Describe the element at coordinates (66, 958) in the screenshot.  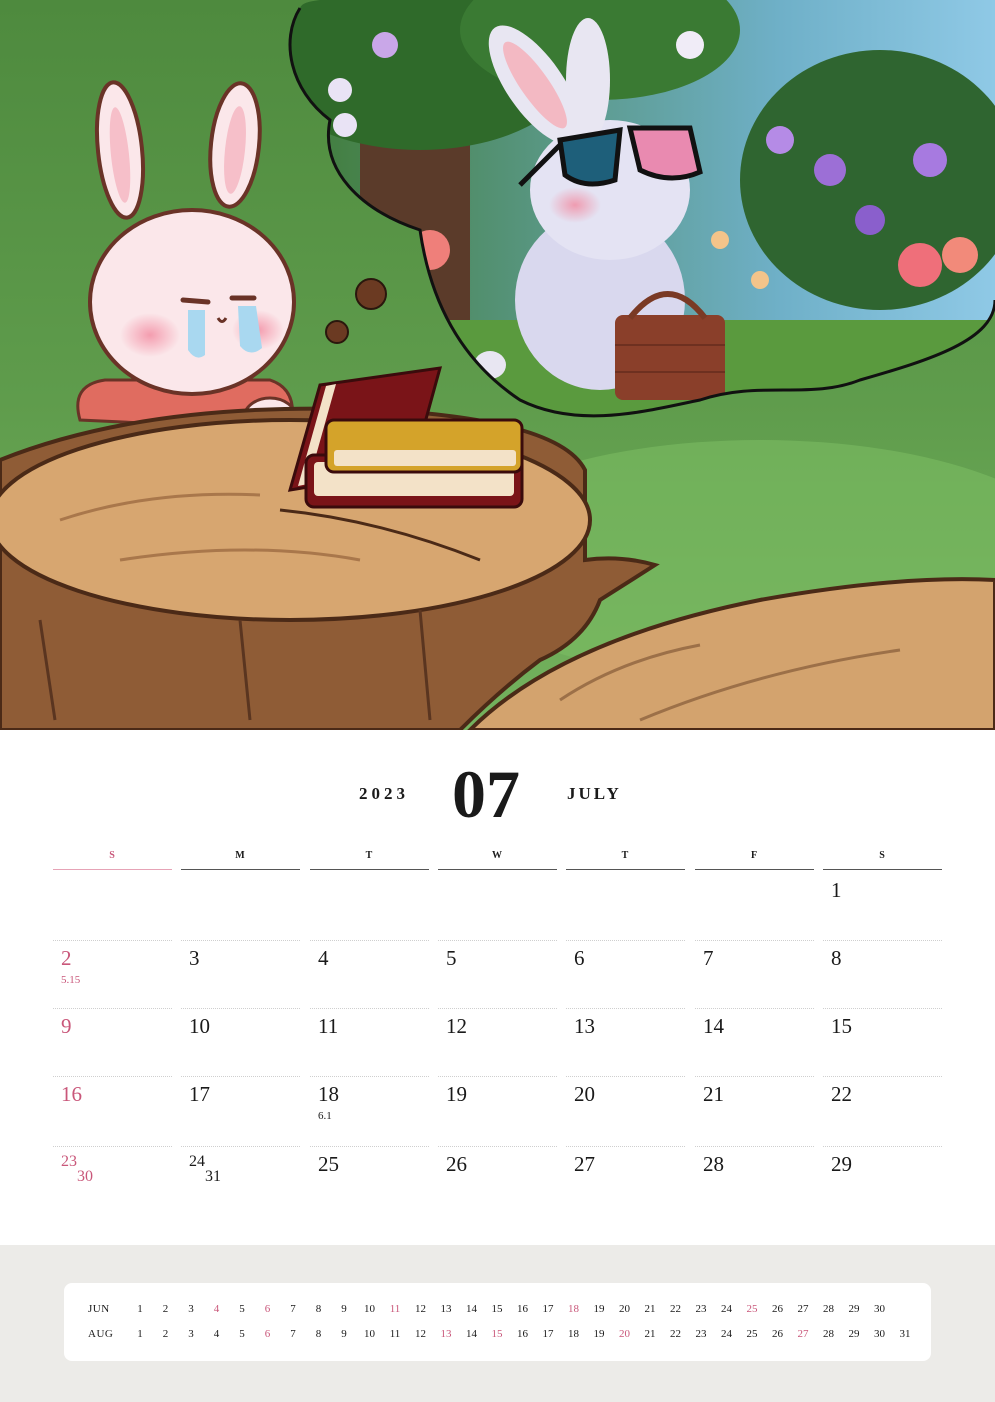
I see `day-number: 2` at that location.